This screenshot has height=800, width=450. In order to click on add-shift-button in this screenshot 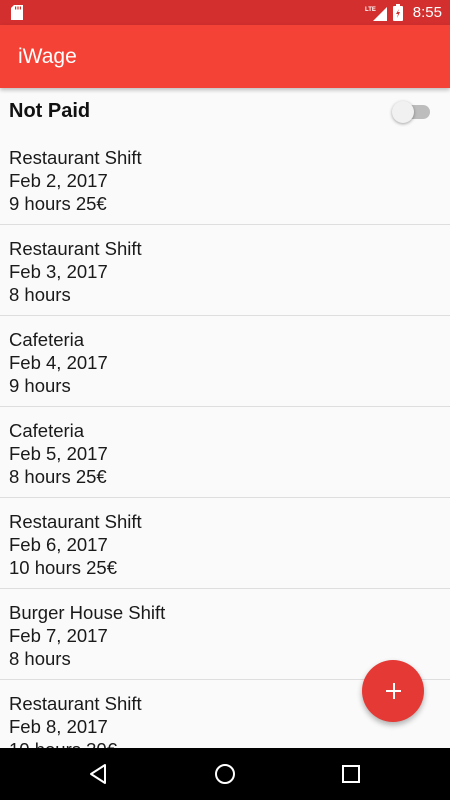, I will do `click(393, 691)`.